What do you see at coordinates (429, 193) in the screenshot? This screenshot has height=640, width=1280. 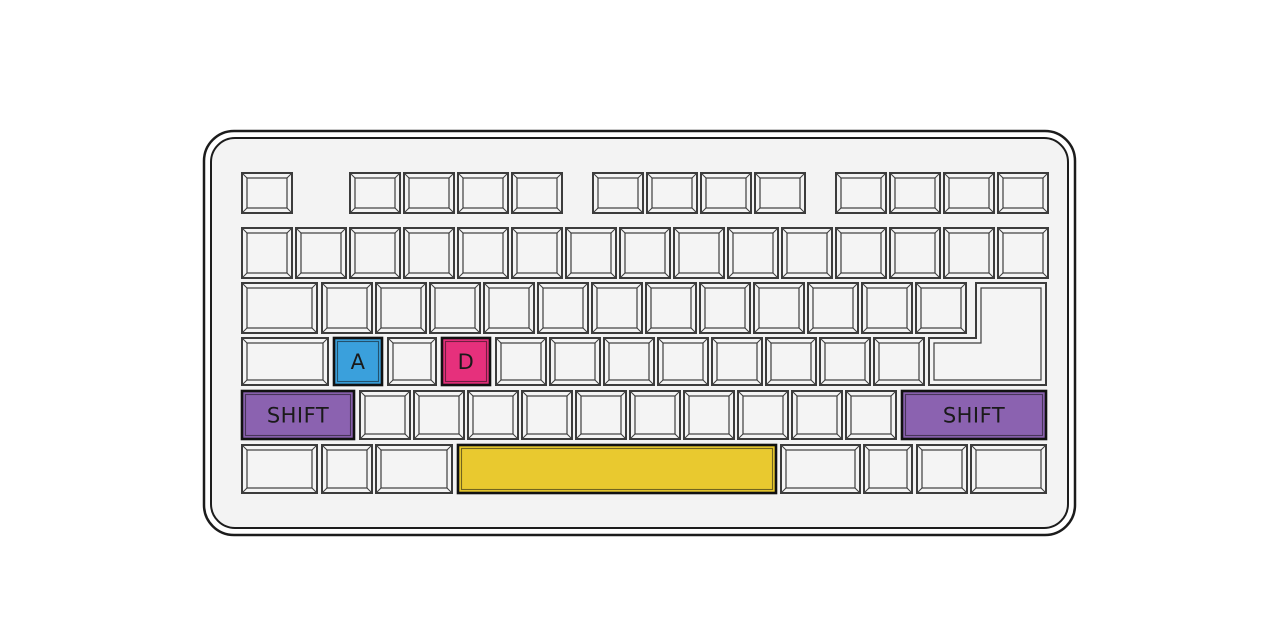 I see `key-r0-k2` at bounding box center [429, 193].